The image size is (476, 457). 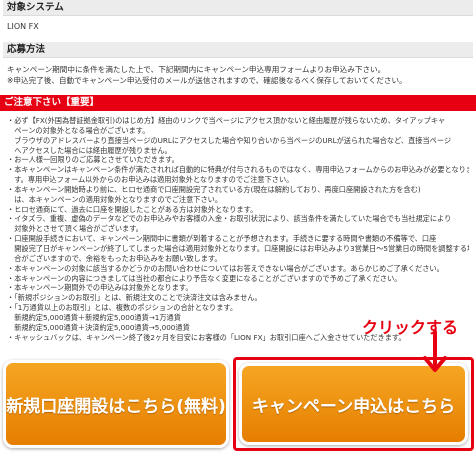 What do you see at coordinates (238, 103) in the screenshot?
I see `notice-heading: ご注意下さい【重要】` at bounding box center [238, 103].